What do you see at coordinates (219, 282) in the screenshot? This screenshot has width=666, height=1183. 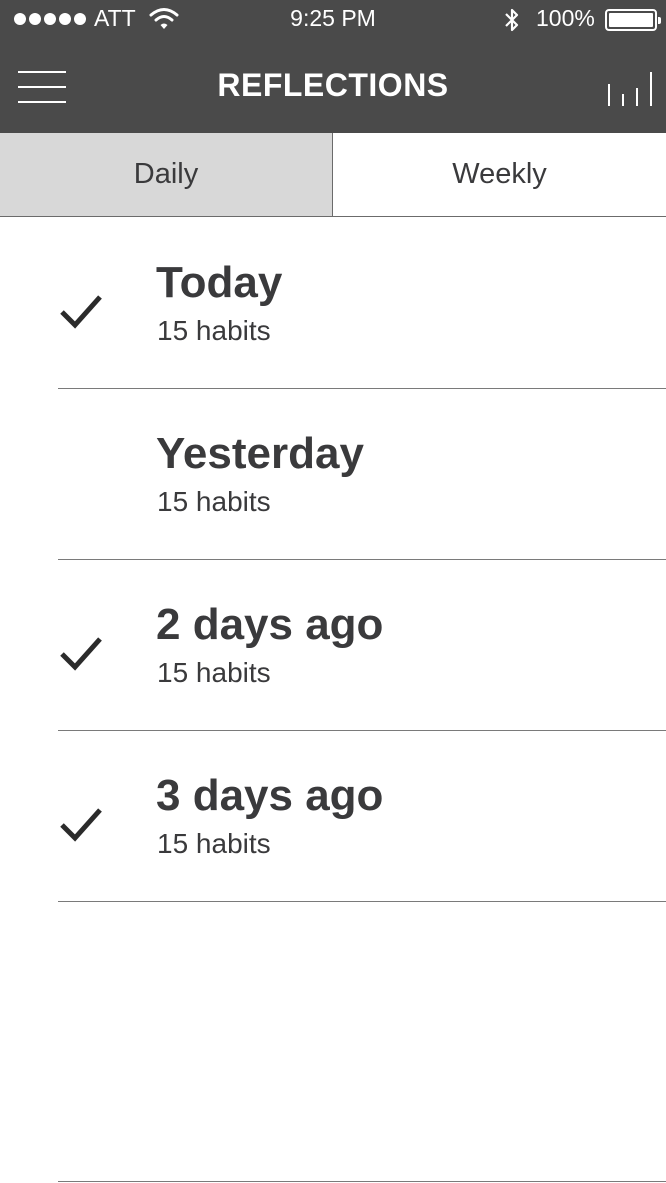 I see `list-item-title: Today` at bounding box center [219, 282].